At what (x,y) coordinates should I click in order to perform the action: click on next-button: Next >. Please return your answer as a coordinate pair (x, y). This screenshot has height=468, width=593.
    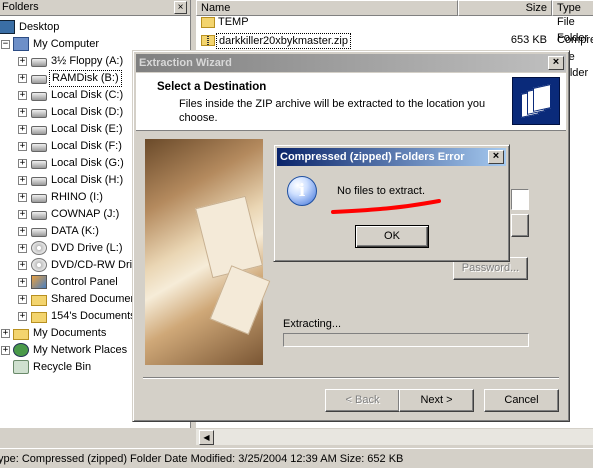
    Looking at the image, I should click on (436, 400).